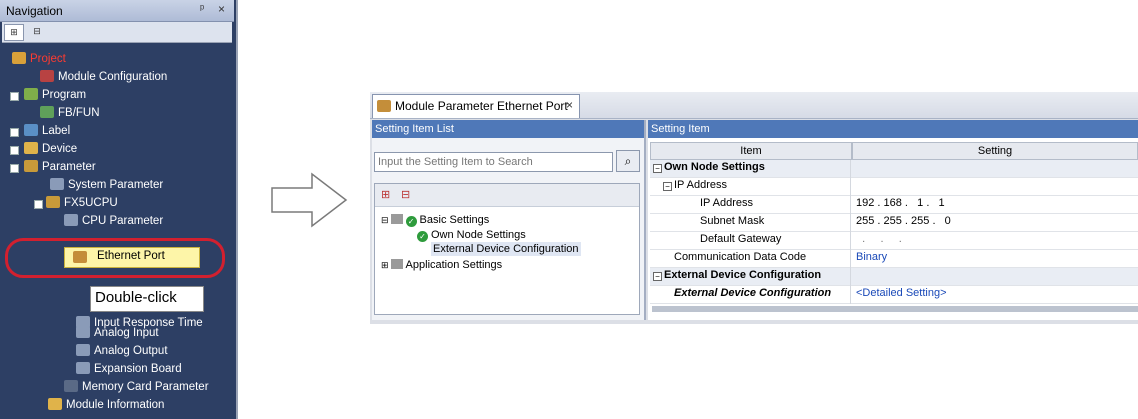 Image resolution: width=1138 pixels, height=419 pixels. Describe the element at coordinates (894, 277) in the screenshot. I see `grid-row-external-device-configuration-group: − External Device Configuration` at that location.